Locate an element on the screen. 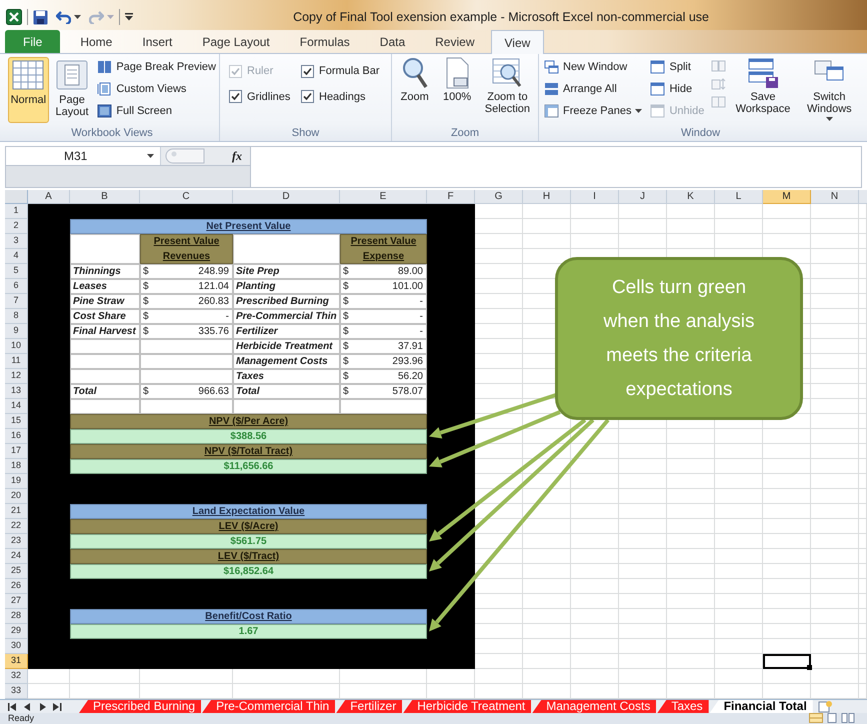 This screenshot has width=867, height=724. sheet-tab: Management Costs is located at coordinates (594, 706).